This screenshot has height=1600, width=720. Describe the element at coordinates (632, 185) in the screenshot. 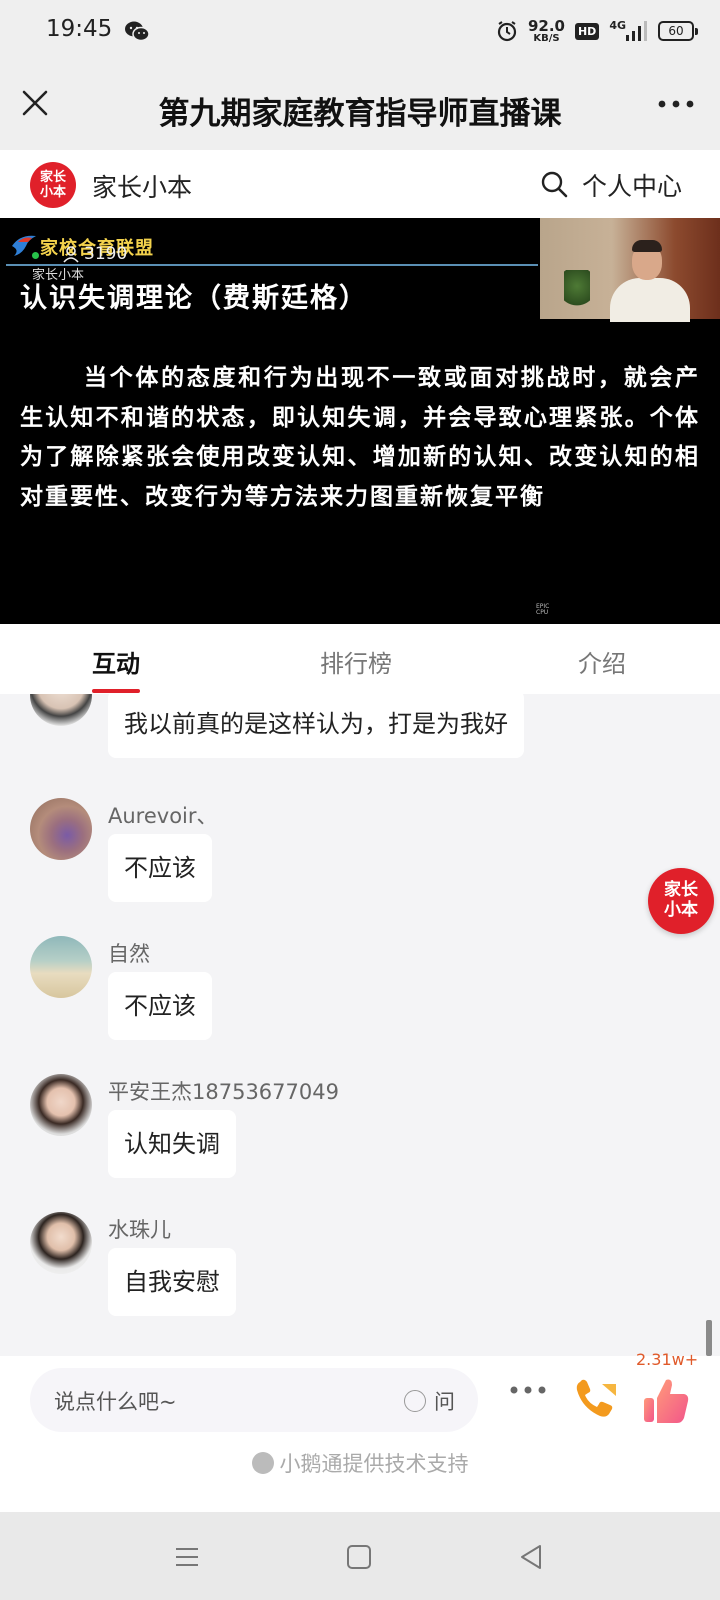

I see `personal-center-link: 个人中心` at that location.